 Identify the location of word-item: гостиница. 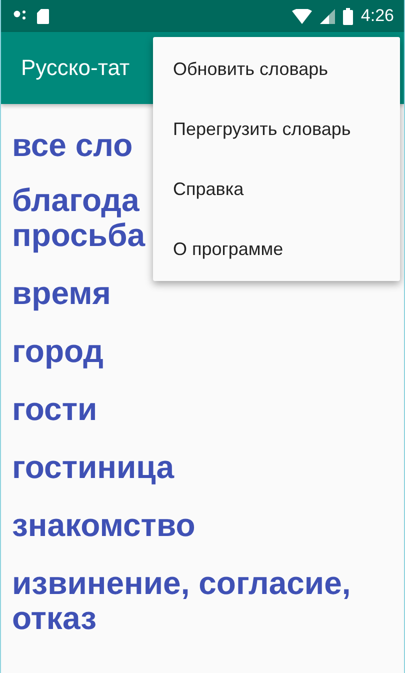
(202, 469).